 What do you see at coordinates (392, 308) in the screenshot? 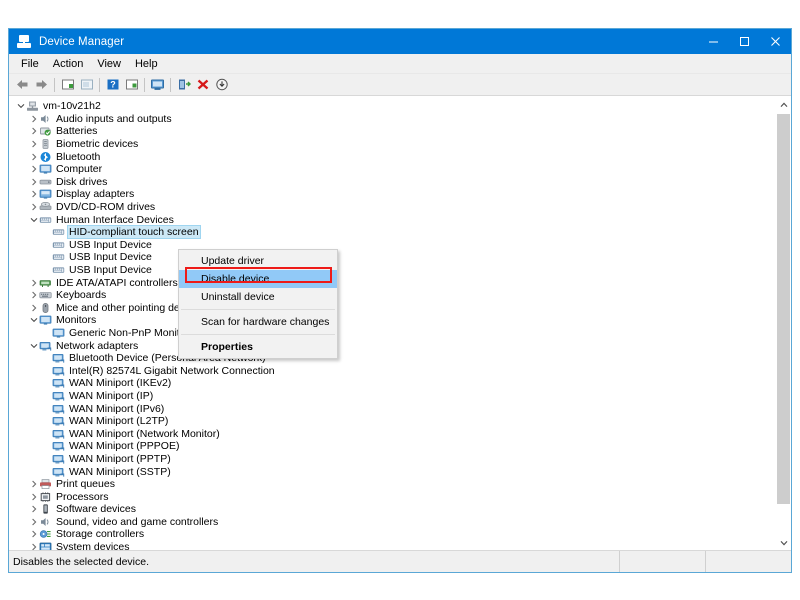
I see `tree-item: Mice and other pointing devices` at bounding box center [392, 308].